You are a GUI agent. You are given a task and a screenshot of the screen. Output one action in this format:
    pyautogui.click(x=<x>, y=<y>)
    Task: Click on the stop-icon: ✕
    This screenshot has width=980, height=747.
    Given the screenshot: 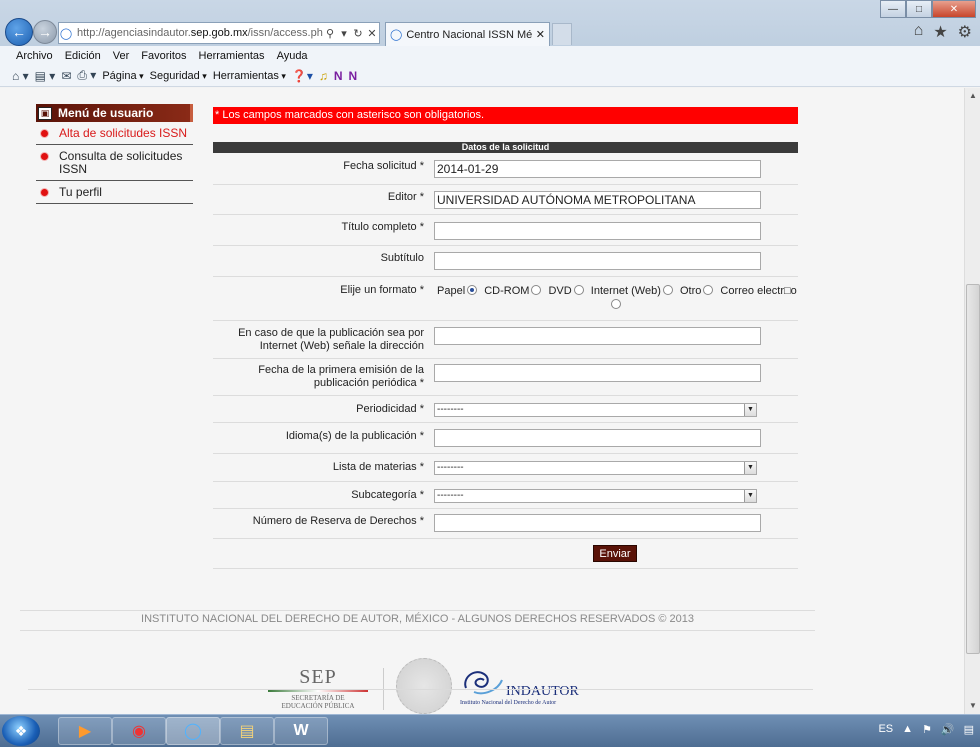 What is the action you would take?
    pyautogui.click(x=372, y=33)
    